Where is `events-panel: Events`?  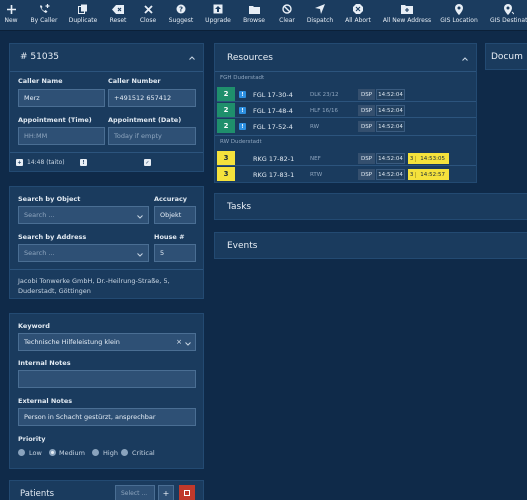
events-panel: Events is located at coordinates (370, 245).